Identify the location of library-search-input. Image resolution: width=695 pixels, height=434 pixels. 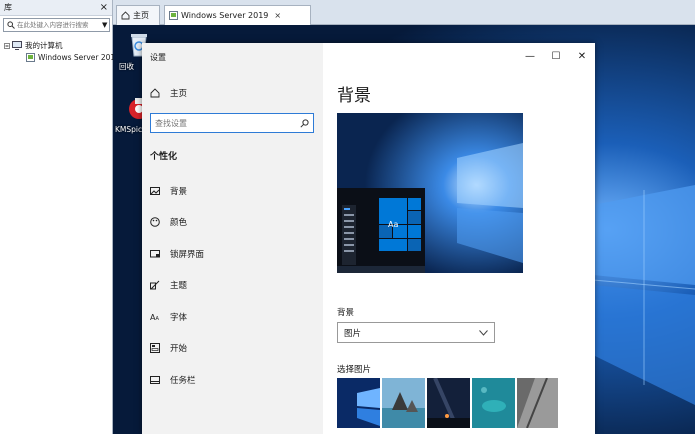
(59, 25).